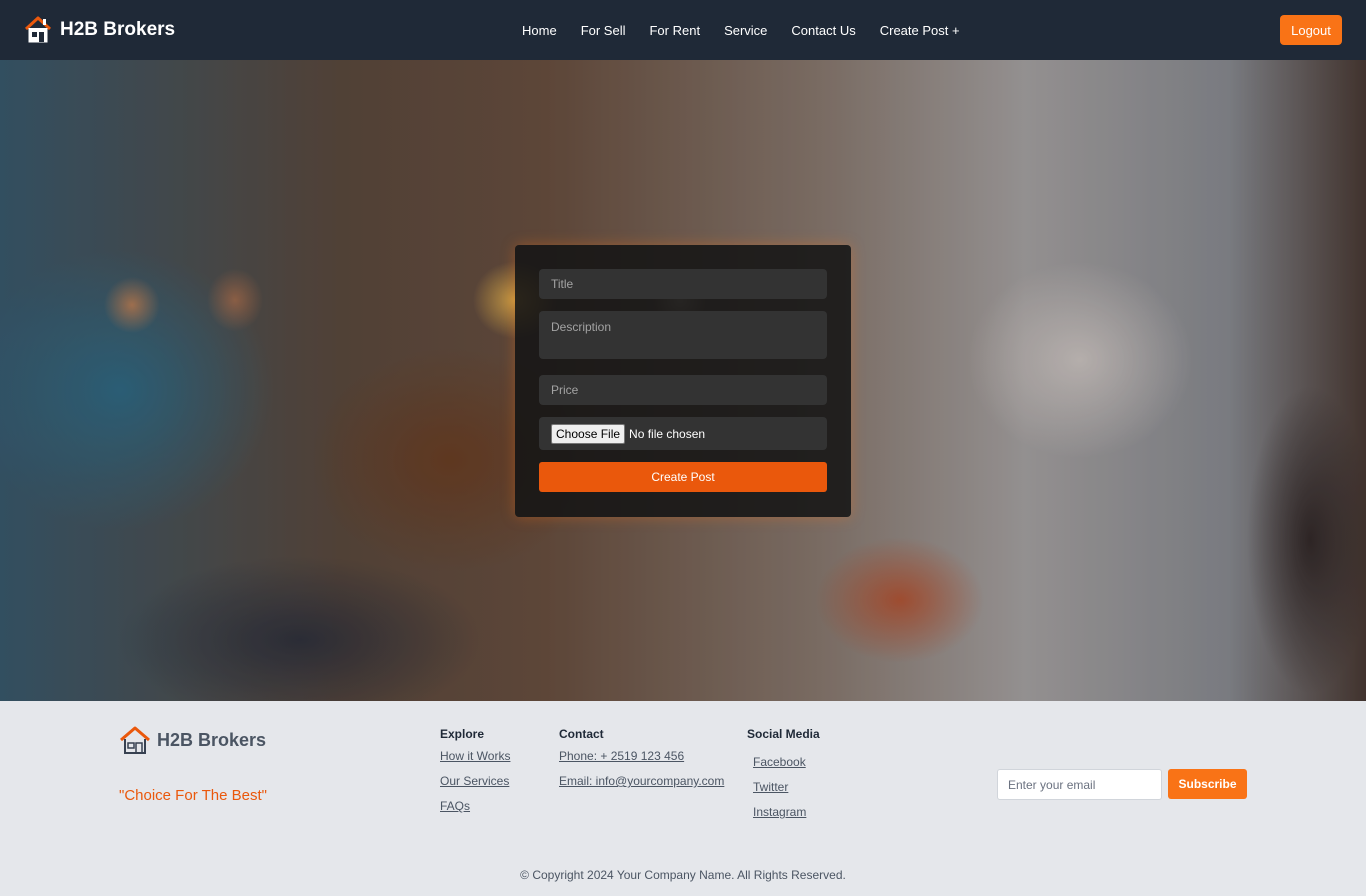 The height and width of the screenshot is (896, 1366). What do you see at coordinates (667, 433) in the screenshot?
I see `file-status: No file chosen` at bounding box center [667, 433].